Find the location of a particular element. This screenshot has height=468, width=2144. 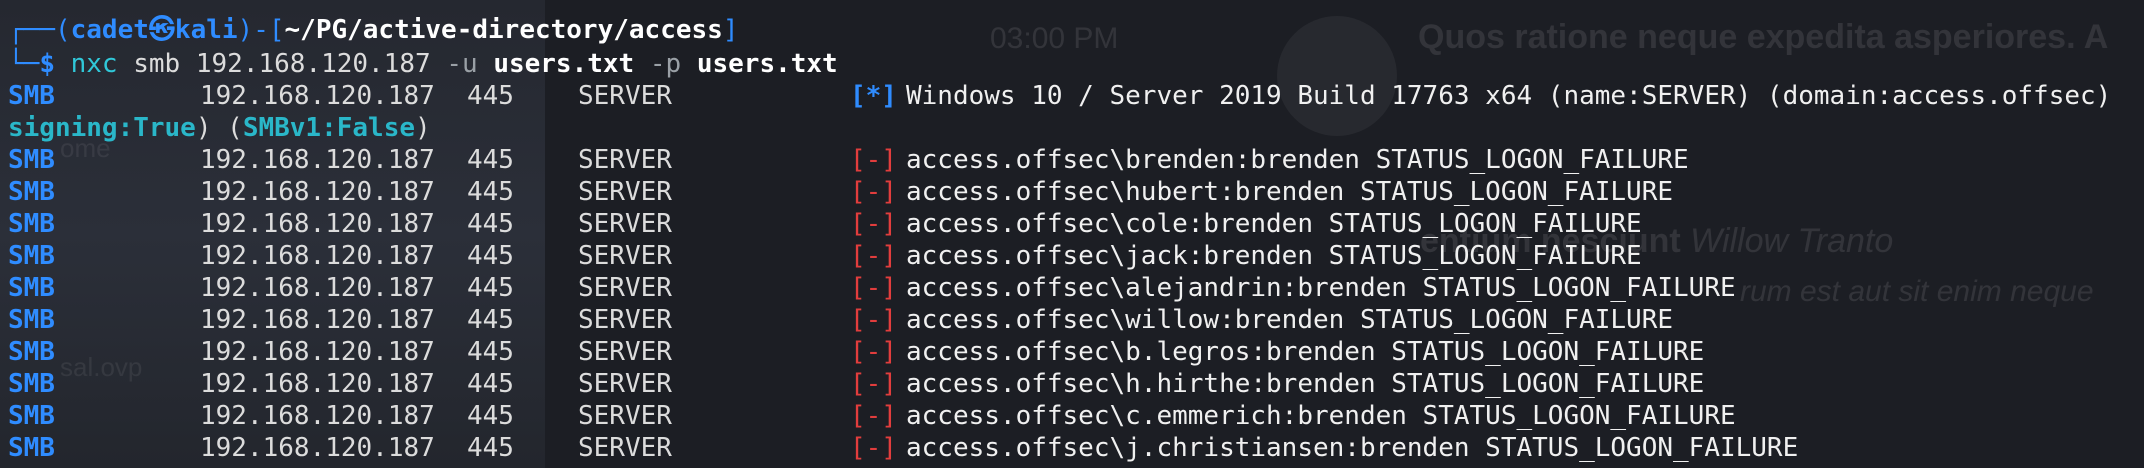

output-signing: signing:True is located at coordinates (102, 128).